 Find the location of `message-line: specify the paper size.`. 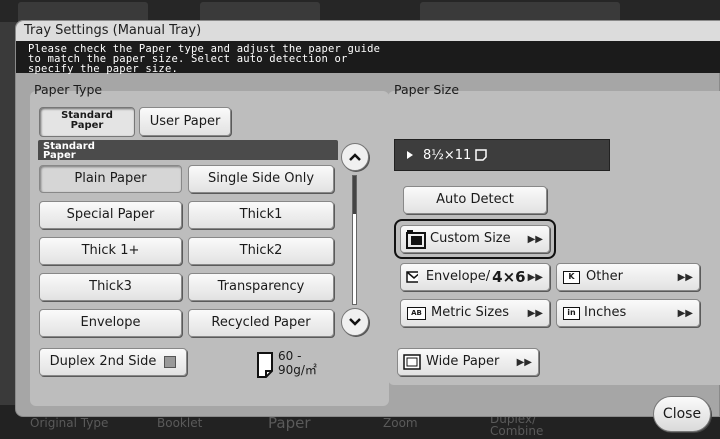

message-line: specify the paper size. is located at coordinates (103, 69).